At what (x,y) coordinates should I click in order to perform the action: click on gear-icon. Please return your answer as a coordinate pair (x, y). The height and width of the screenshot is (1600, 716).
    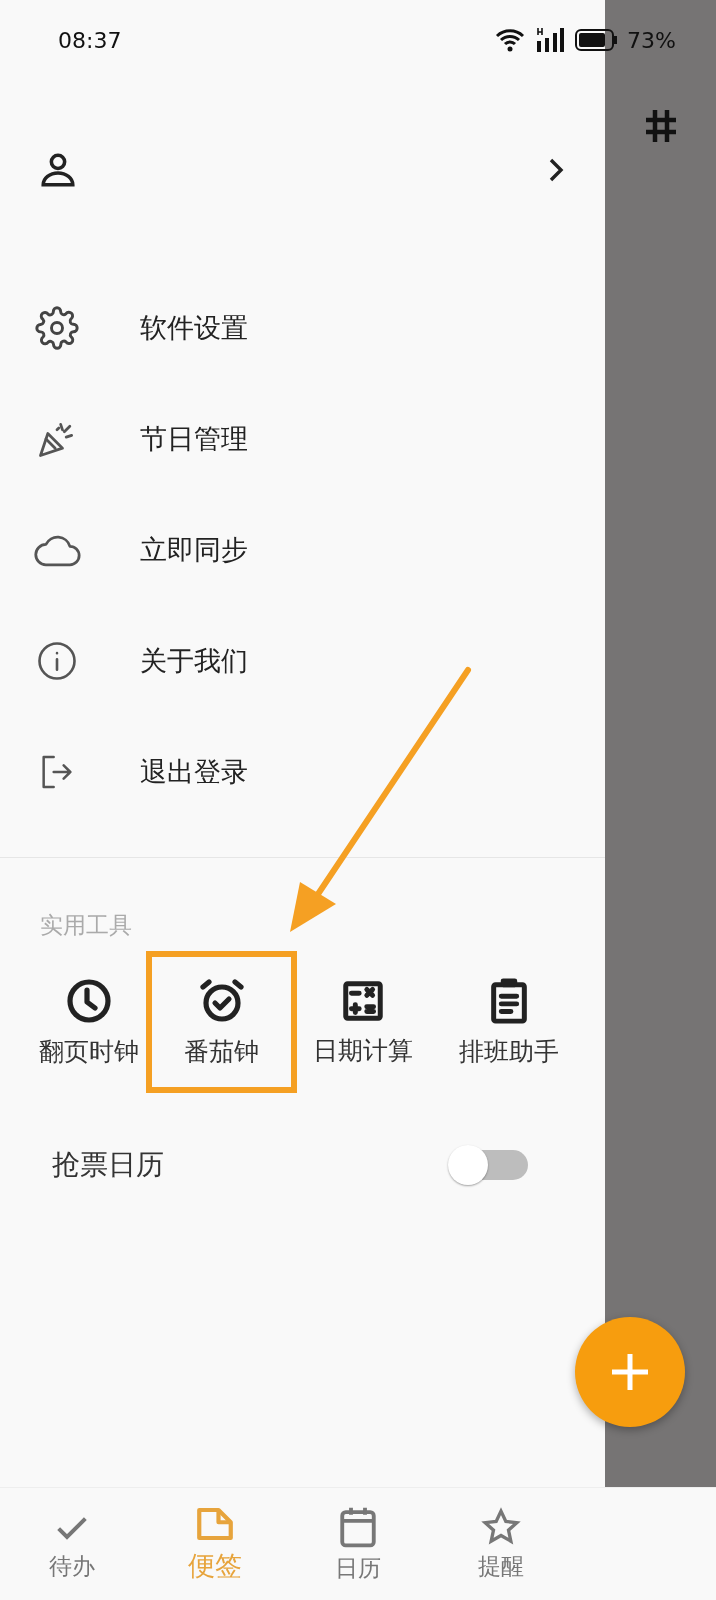
    Looking at the image, I should click on (57, 327).